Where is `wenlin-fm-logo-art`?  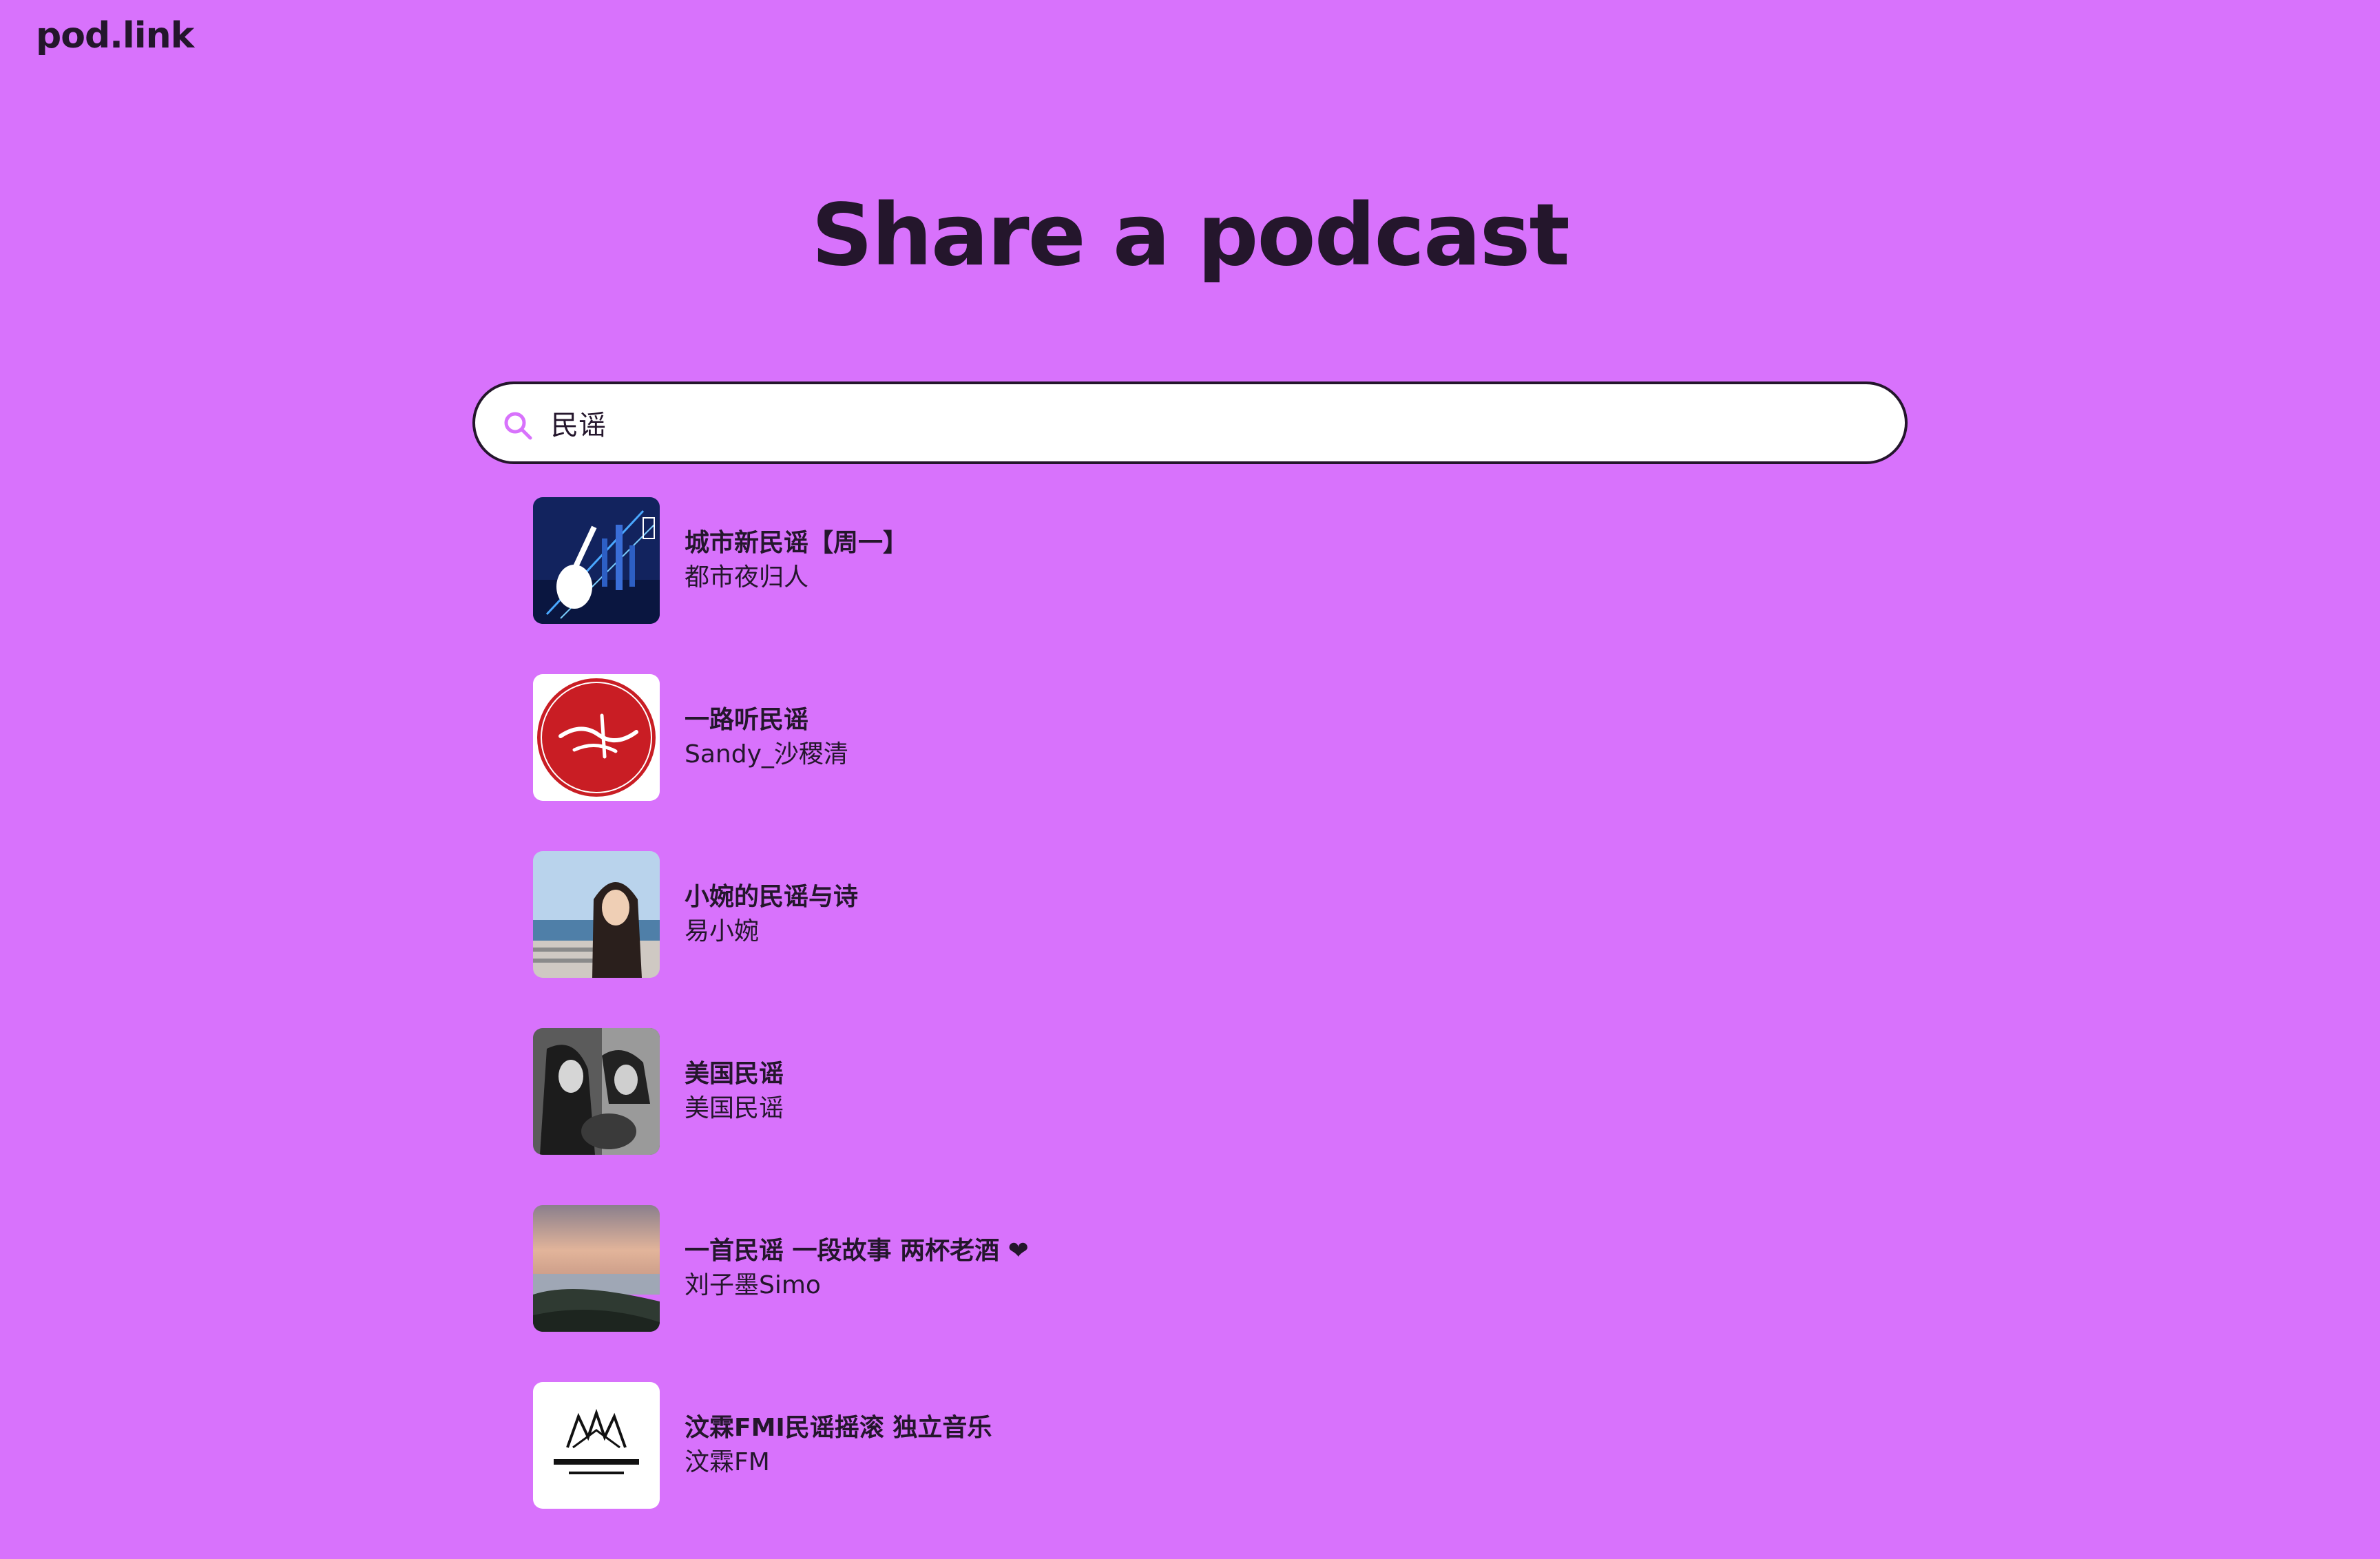
wenlin-fm-logo-art is located at coordinates (596, 1445).